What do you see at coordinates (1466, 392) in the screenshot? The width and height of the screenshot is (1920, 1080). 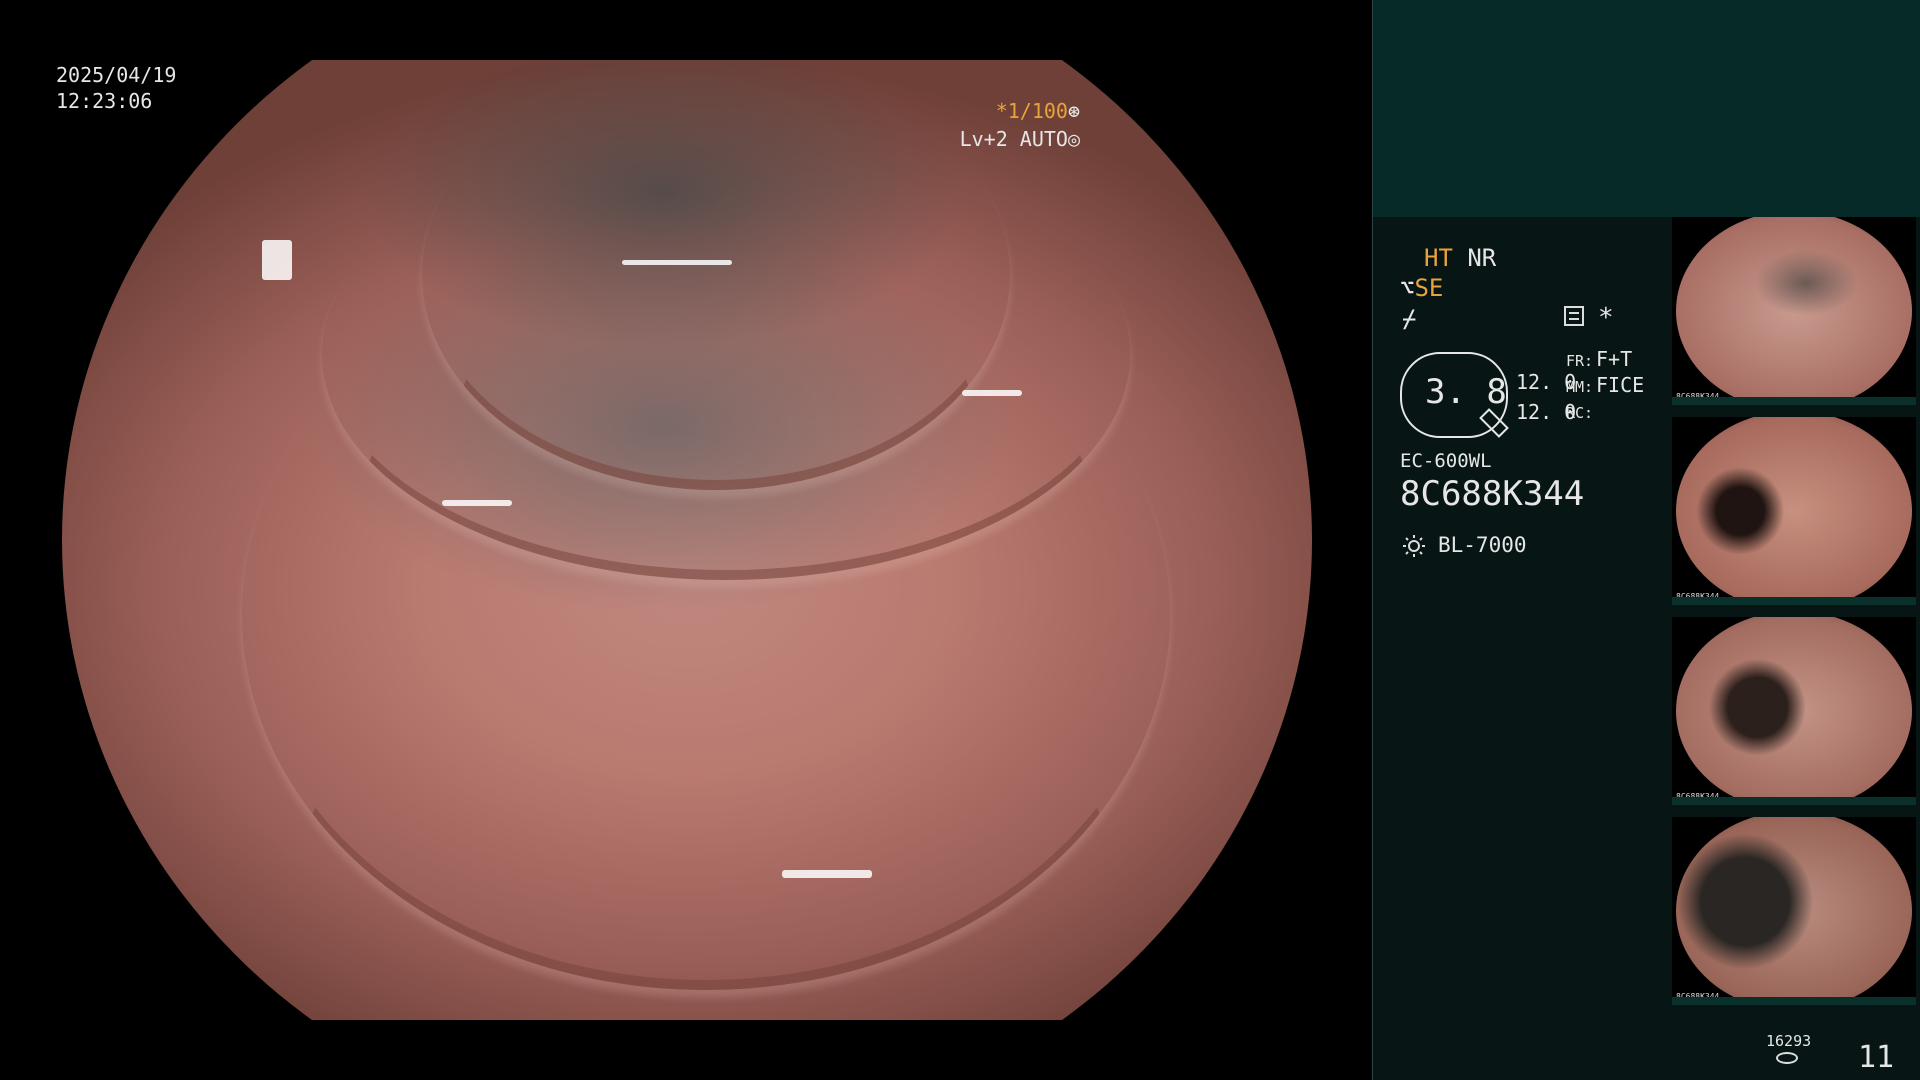 I see `zoom-value: 3. 8` at bounding box center [1466, 392].